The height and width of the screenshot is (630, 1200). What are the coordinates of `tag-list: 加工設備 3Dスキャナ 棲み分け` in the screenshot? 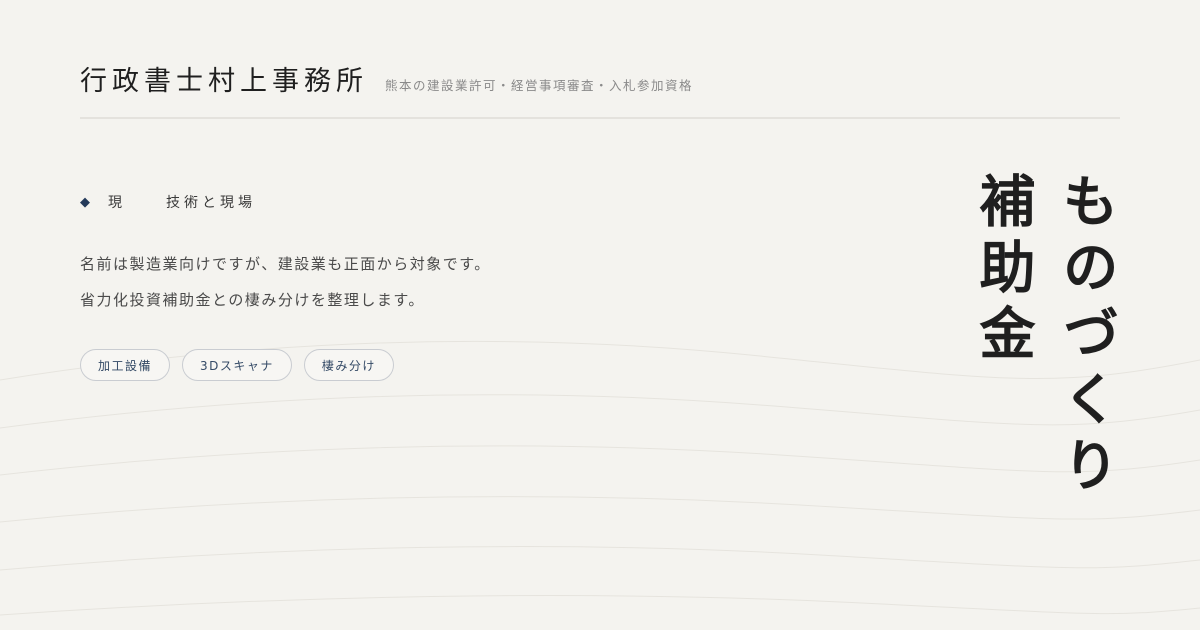 It's located at (237, 365).